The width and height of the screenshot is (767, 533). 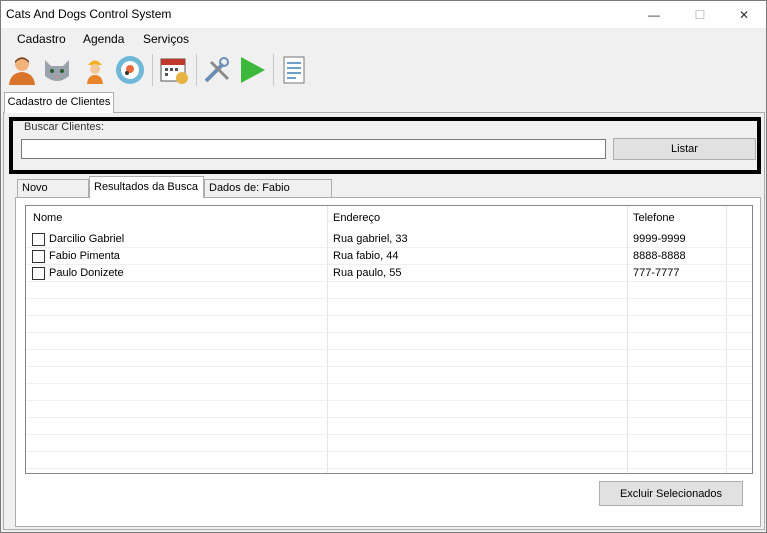 I want to click on maximize-icon: ☐, so click(x=700, y=14).